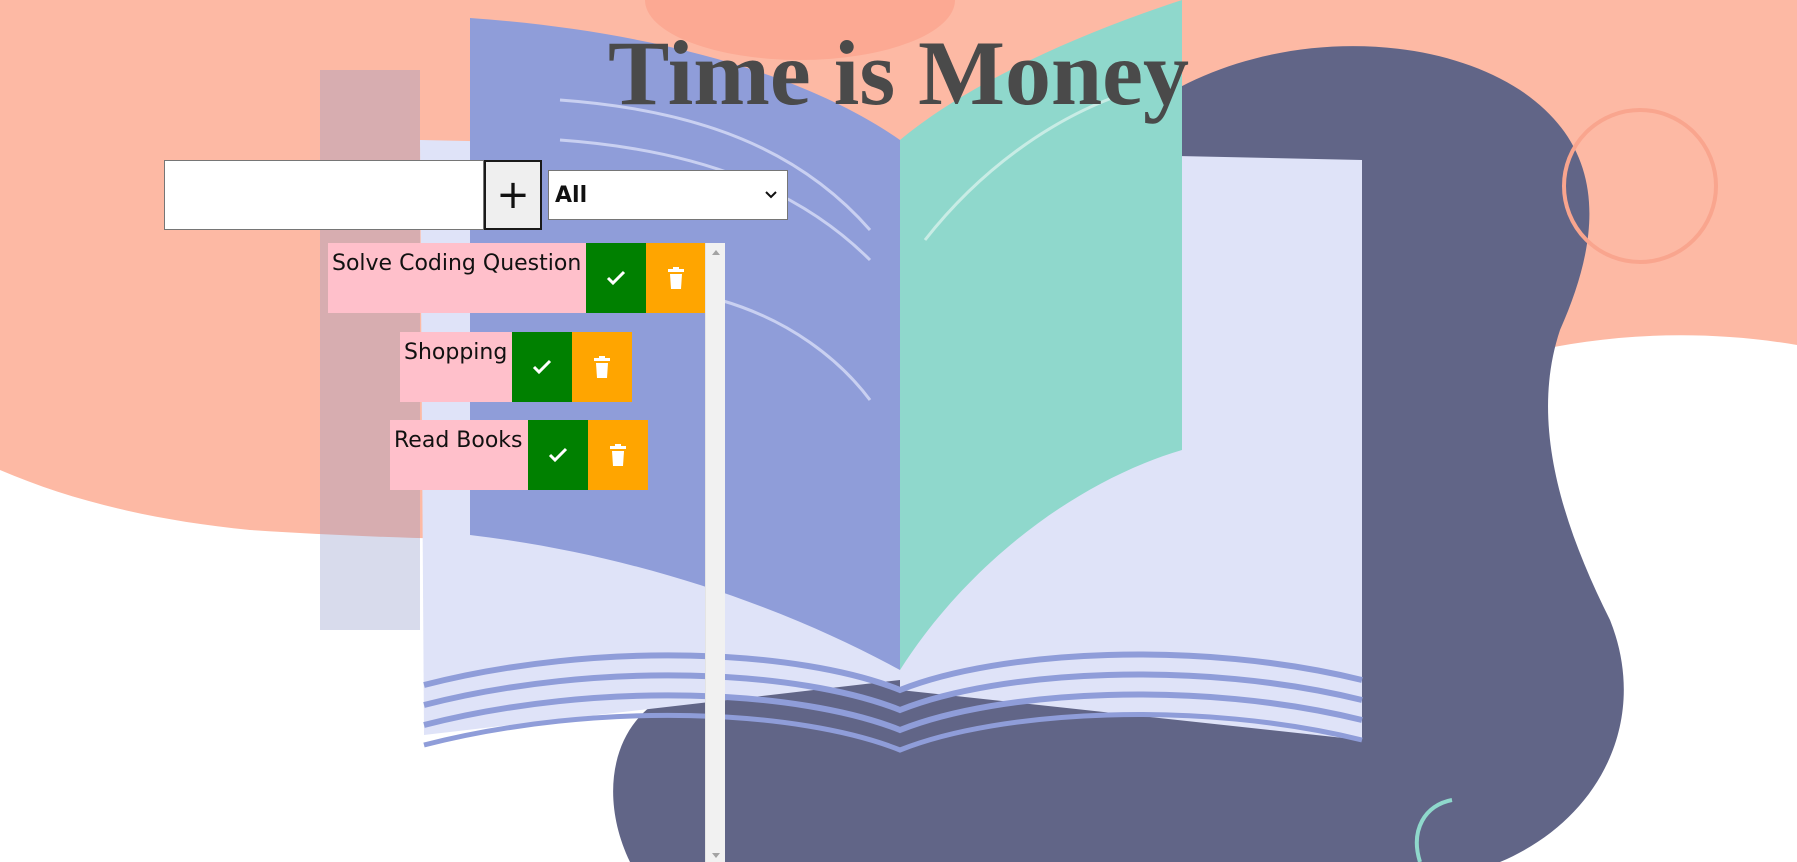 The width and height of the screenshot is (1797, 862). I want to click on todo-input, so click(324, 195).